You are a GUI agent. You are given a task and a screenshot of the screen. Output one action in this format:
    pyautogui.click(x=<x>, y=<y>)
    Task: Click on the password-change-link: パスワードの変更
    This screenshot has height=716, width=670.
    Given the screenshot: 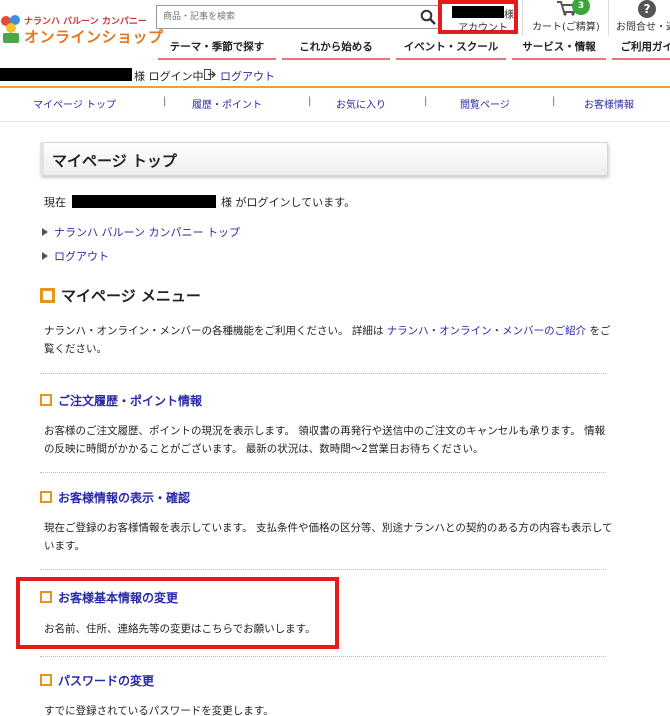 What is the action you would take?
    pyautogui.click(x=106, y=681)
    